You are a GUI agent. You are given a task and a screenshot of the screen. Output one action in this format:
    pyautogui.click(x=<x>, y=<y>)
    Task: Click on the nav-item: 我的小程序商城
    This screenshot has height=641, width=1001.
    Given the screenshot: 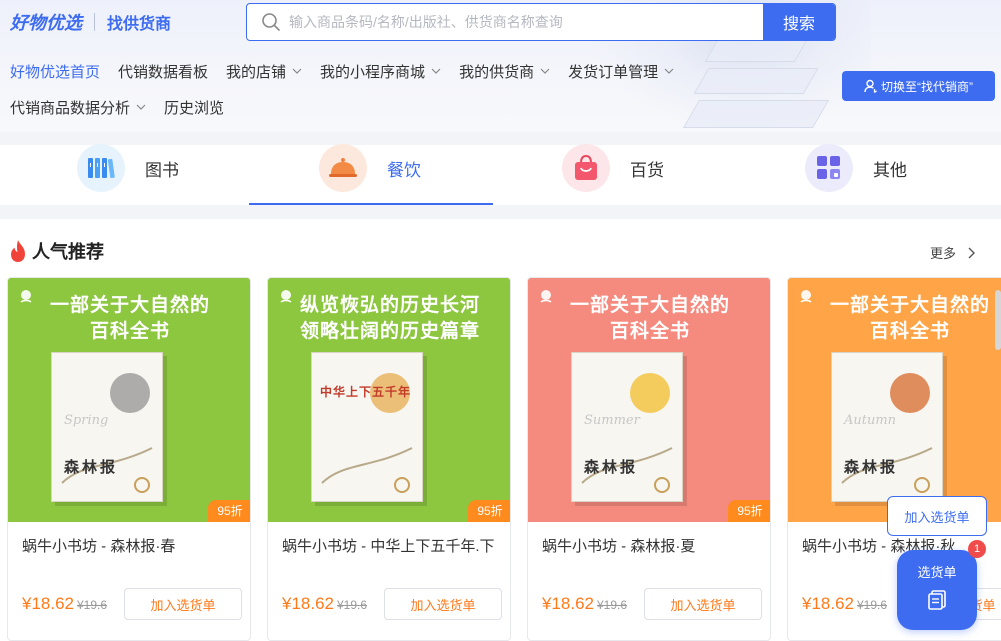 What is the action you would take?
    pyautogui.click(x=380, y=71)
    